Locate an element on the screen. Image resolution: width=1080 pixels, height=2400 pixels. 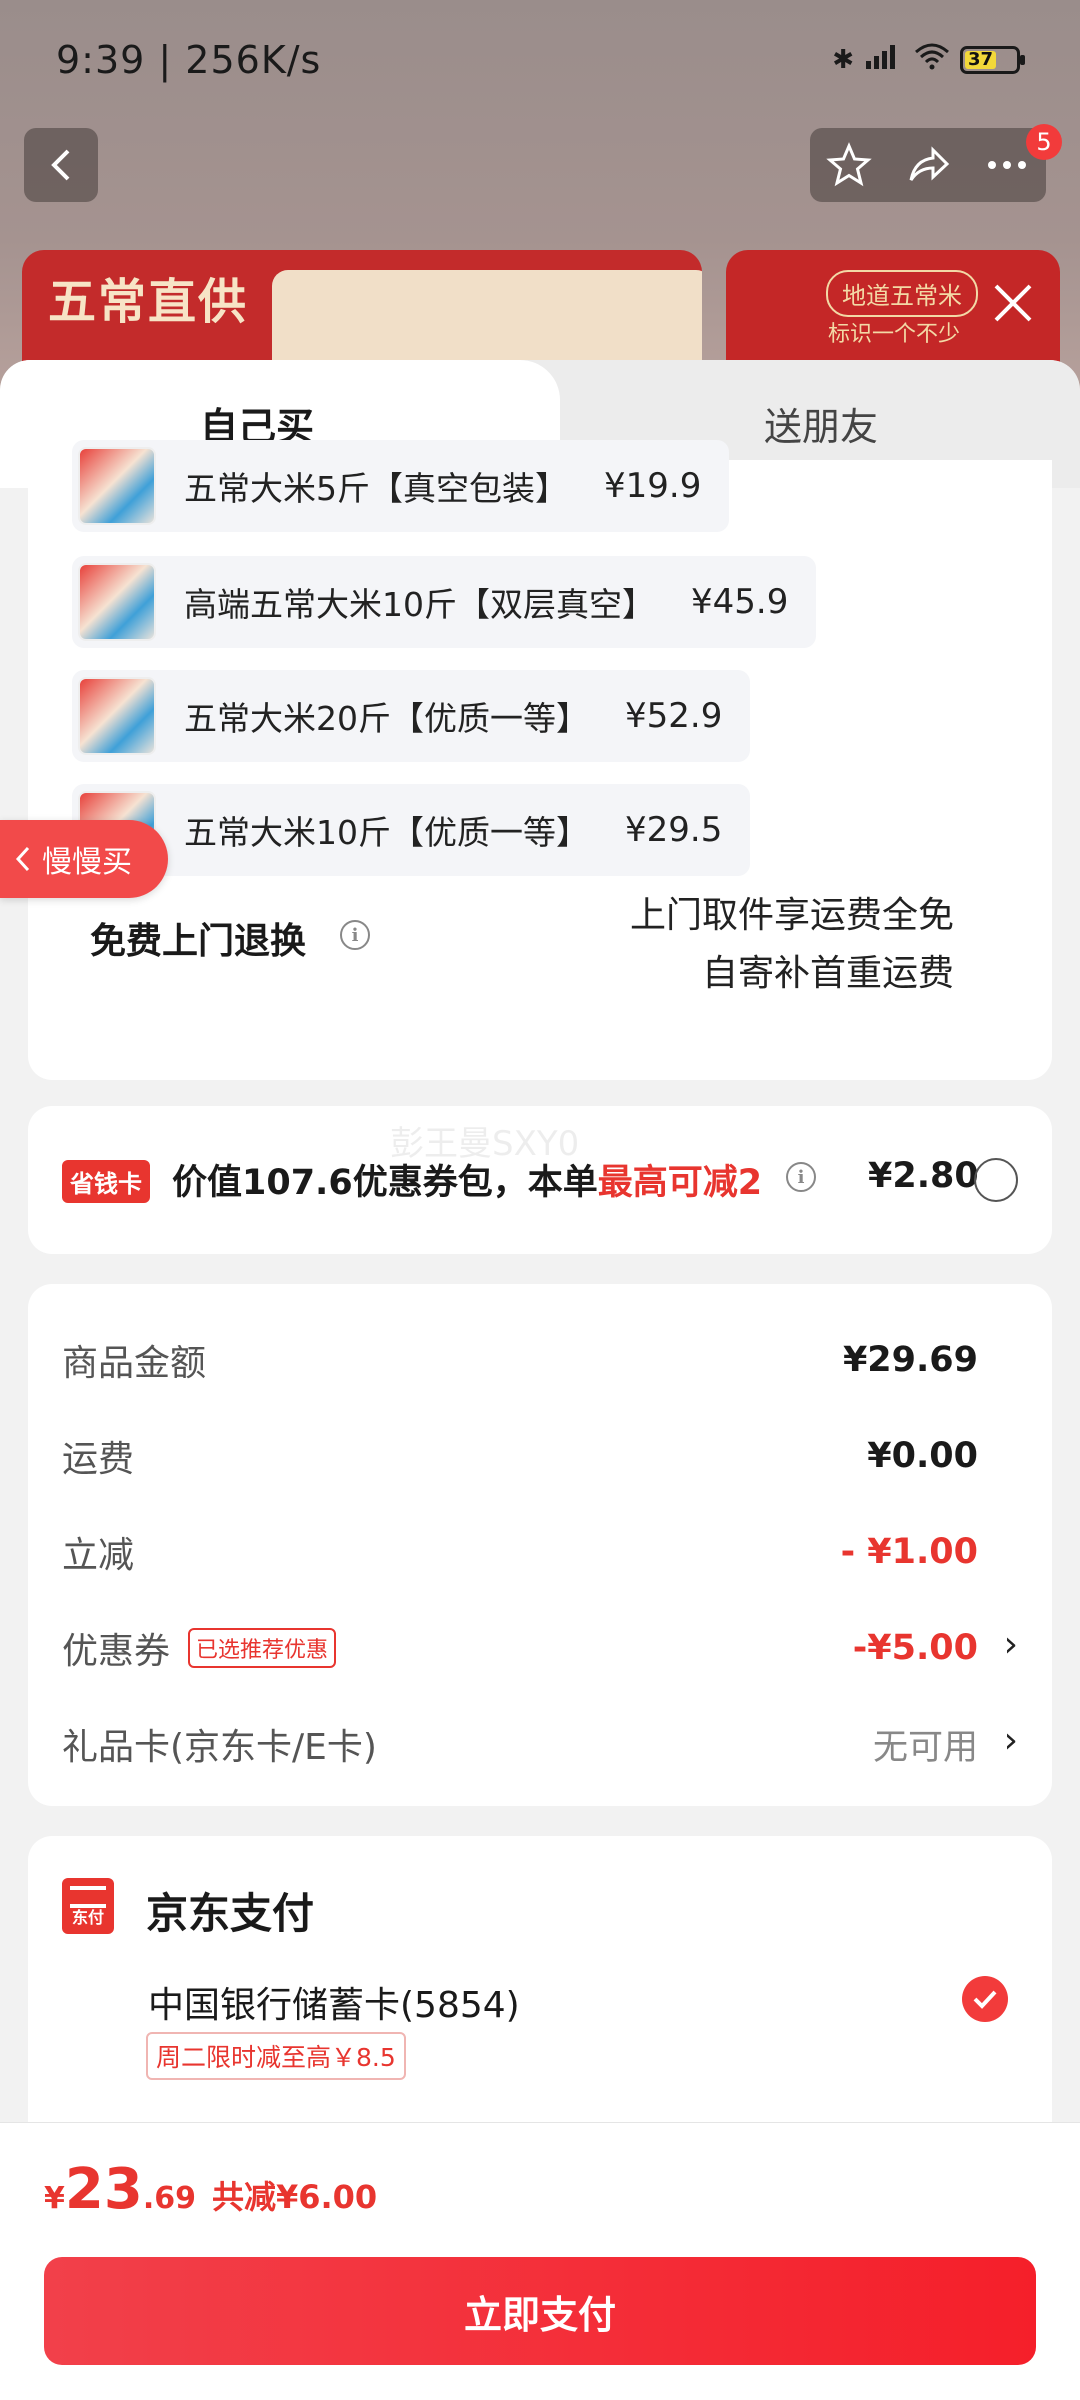
total-amount: ¥ 23 .69 共减¥6.00 is located at coordinates (210, 2189).